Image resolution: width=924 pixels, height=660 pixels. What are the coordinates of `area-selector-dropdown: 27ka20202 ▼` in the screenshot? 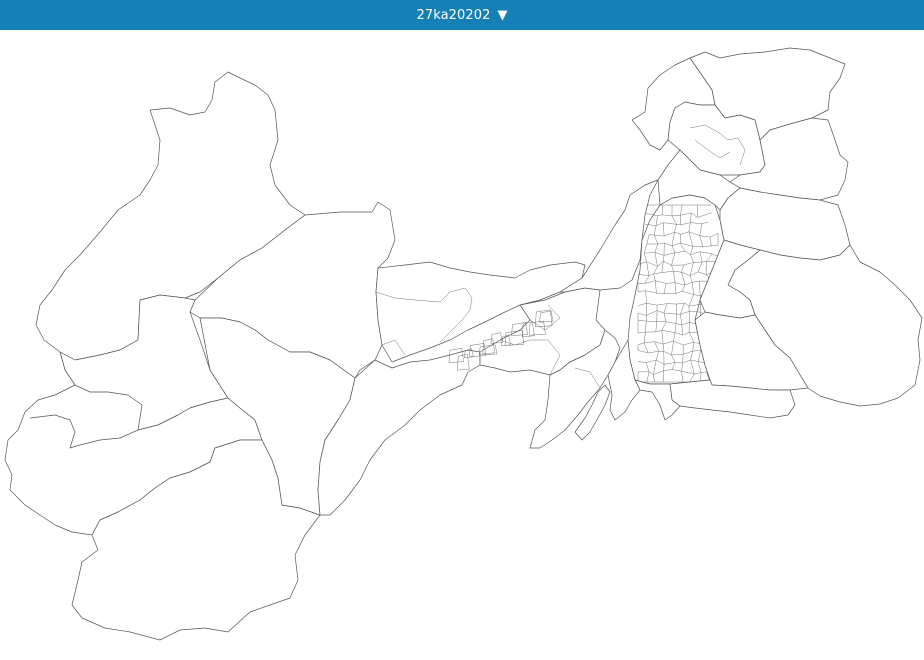 It's located at (462, 15).